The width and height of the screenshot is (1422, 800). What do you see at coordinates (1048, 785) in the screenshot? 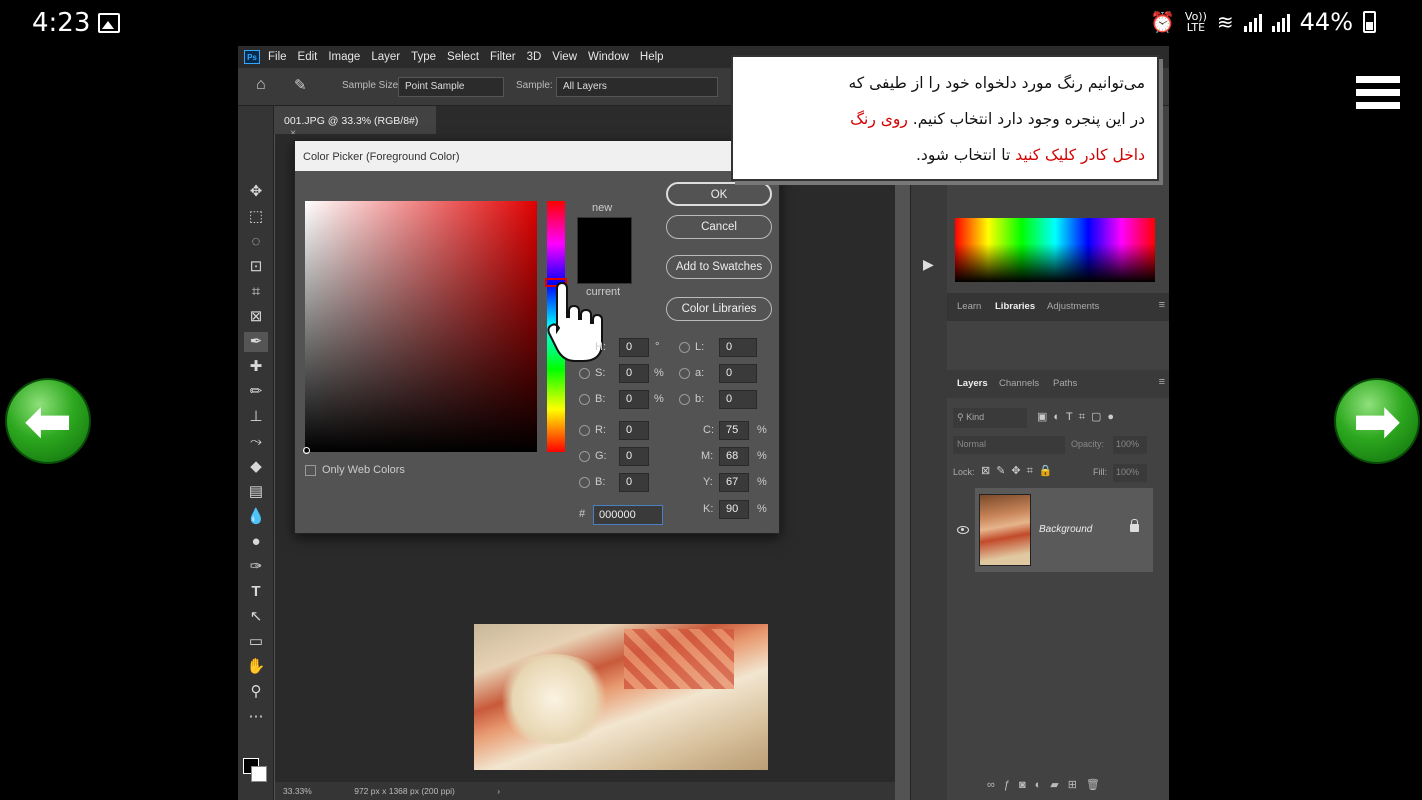
I see `layers-footer-icons: ∞ƒ◙◐▰⊞🗑` at bounding box center [1048, 785].